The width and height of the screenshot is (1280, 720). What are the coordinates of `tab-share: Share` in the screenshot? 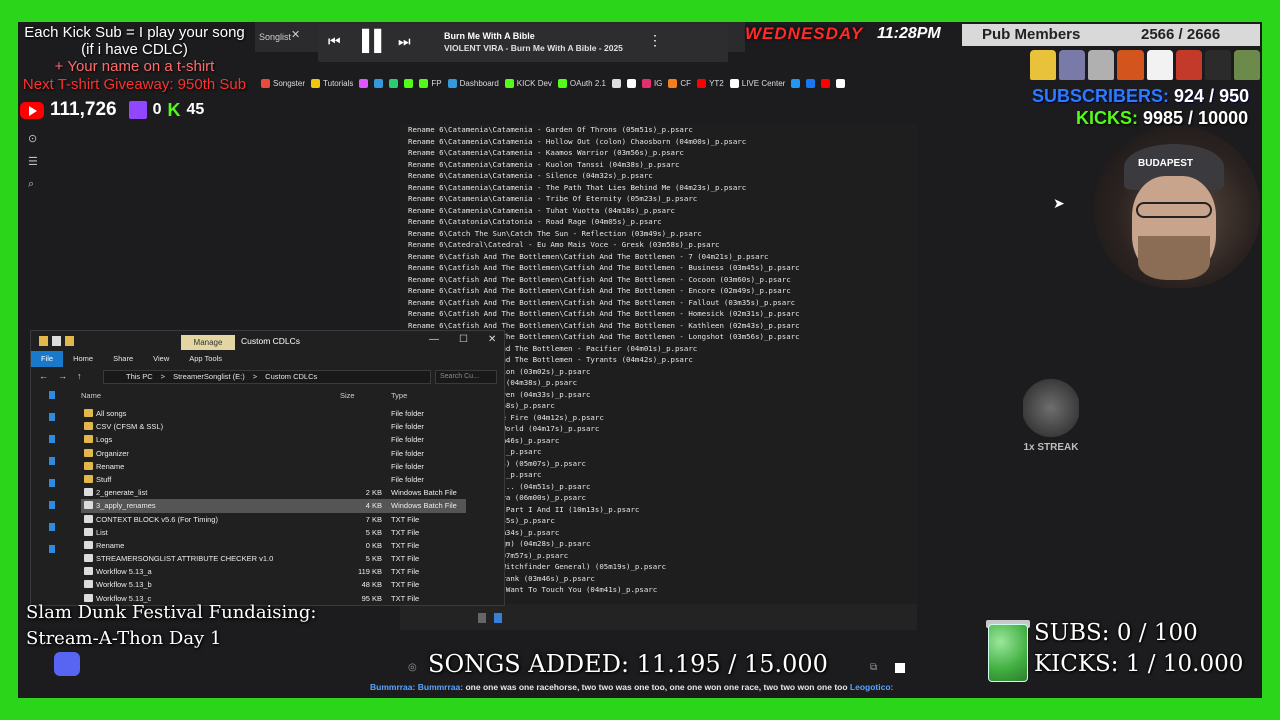 It's located at (123, 359).